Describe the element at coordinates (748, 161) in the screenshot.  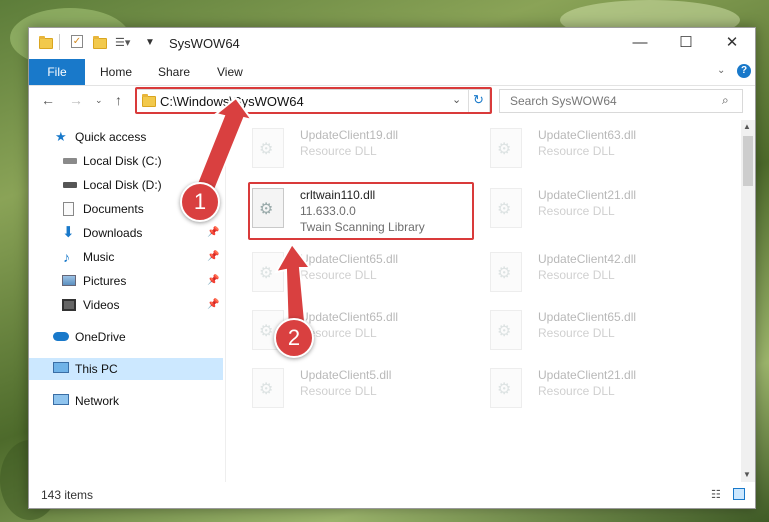
I see `scrollbar-thumb` at that location.